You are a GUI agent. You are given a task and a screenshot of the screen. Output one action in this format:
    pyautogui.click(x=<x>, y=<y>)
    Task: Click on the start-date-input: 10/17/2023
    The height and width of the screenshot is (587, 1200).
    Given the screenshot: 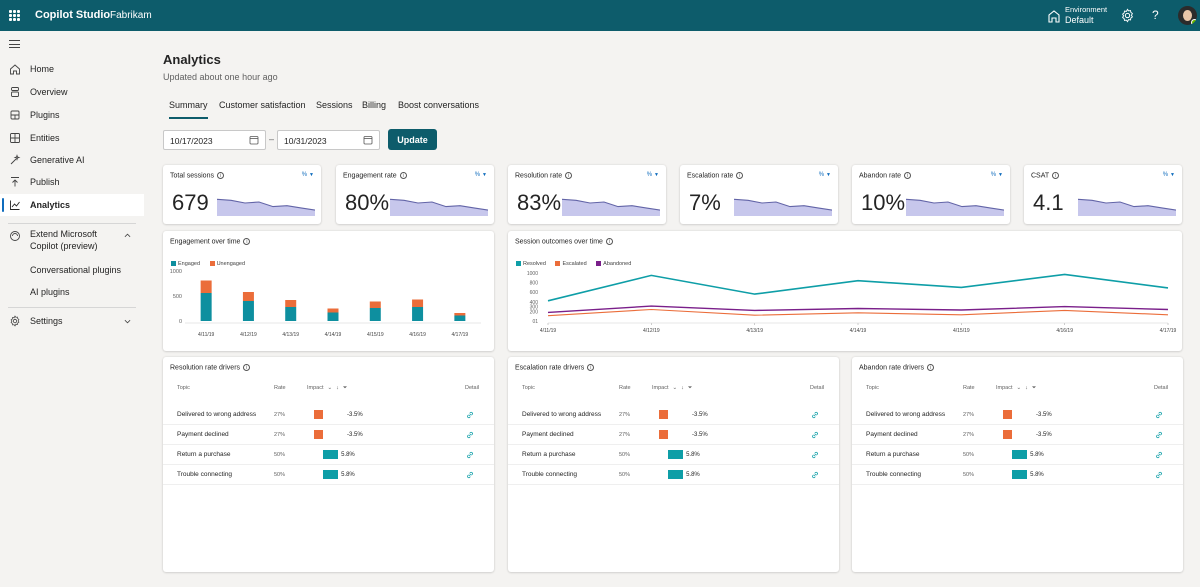 What is the action you would take?
    pyautogui.click(x=214, y=140)
    